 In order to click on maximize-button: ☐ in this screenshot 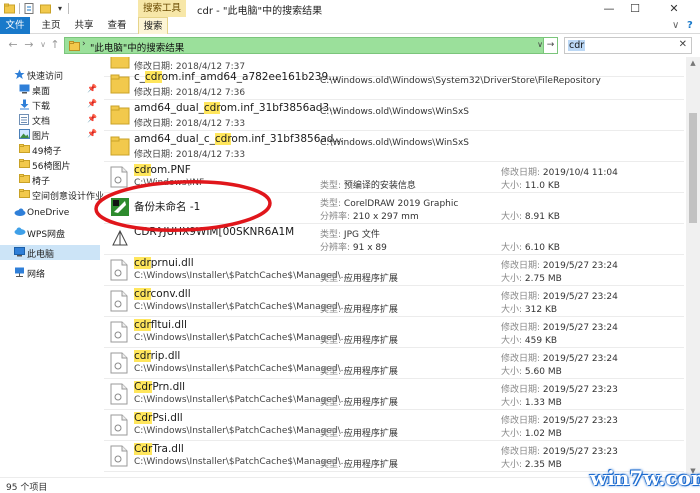, I will do `click(635, 8)`.